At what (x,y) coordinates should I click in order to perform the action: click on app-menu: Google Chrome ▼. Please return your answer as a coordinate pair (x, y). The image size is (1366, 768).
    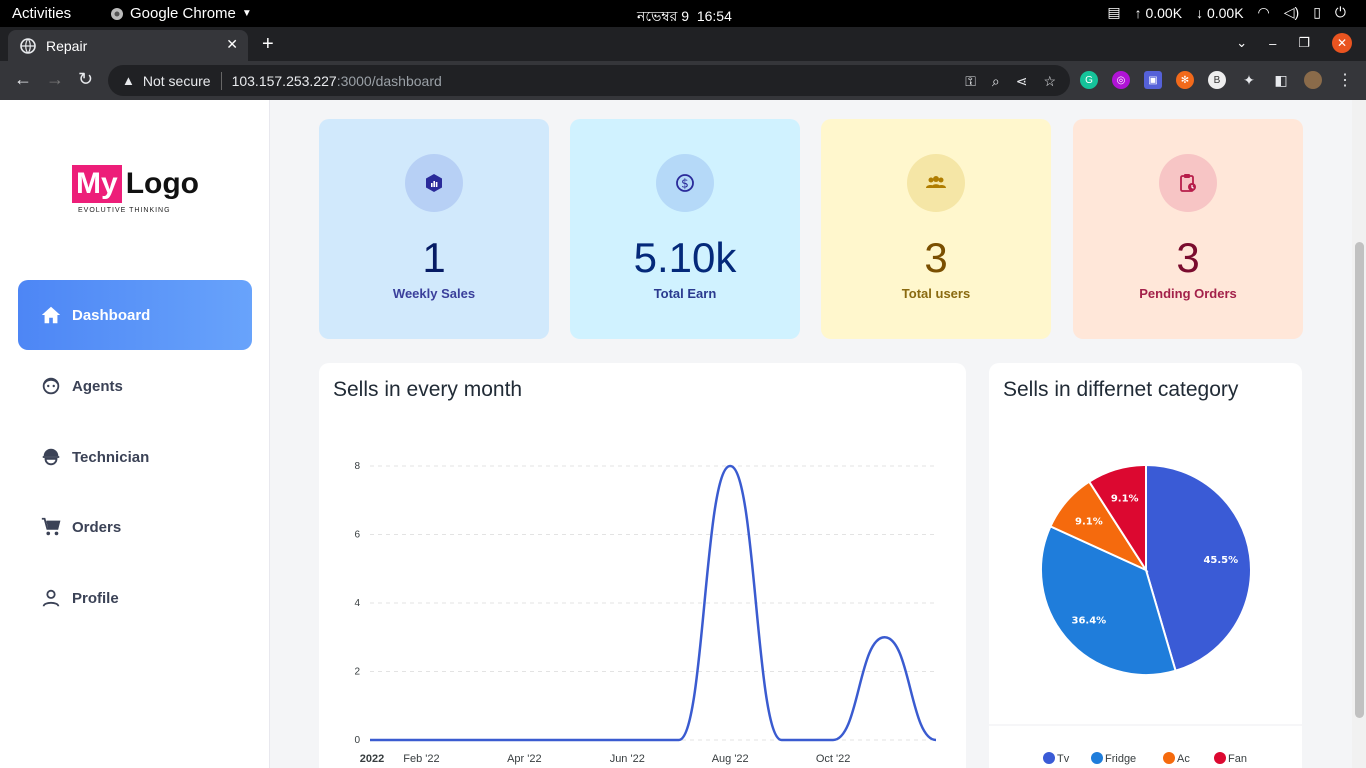
    Looking at the image, I should click on (181, 13).